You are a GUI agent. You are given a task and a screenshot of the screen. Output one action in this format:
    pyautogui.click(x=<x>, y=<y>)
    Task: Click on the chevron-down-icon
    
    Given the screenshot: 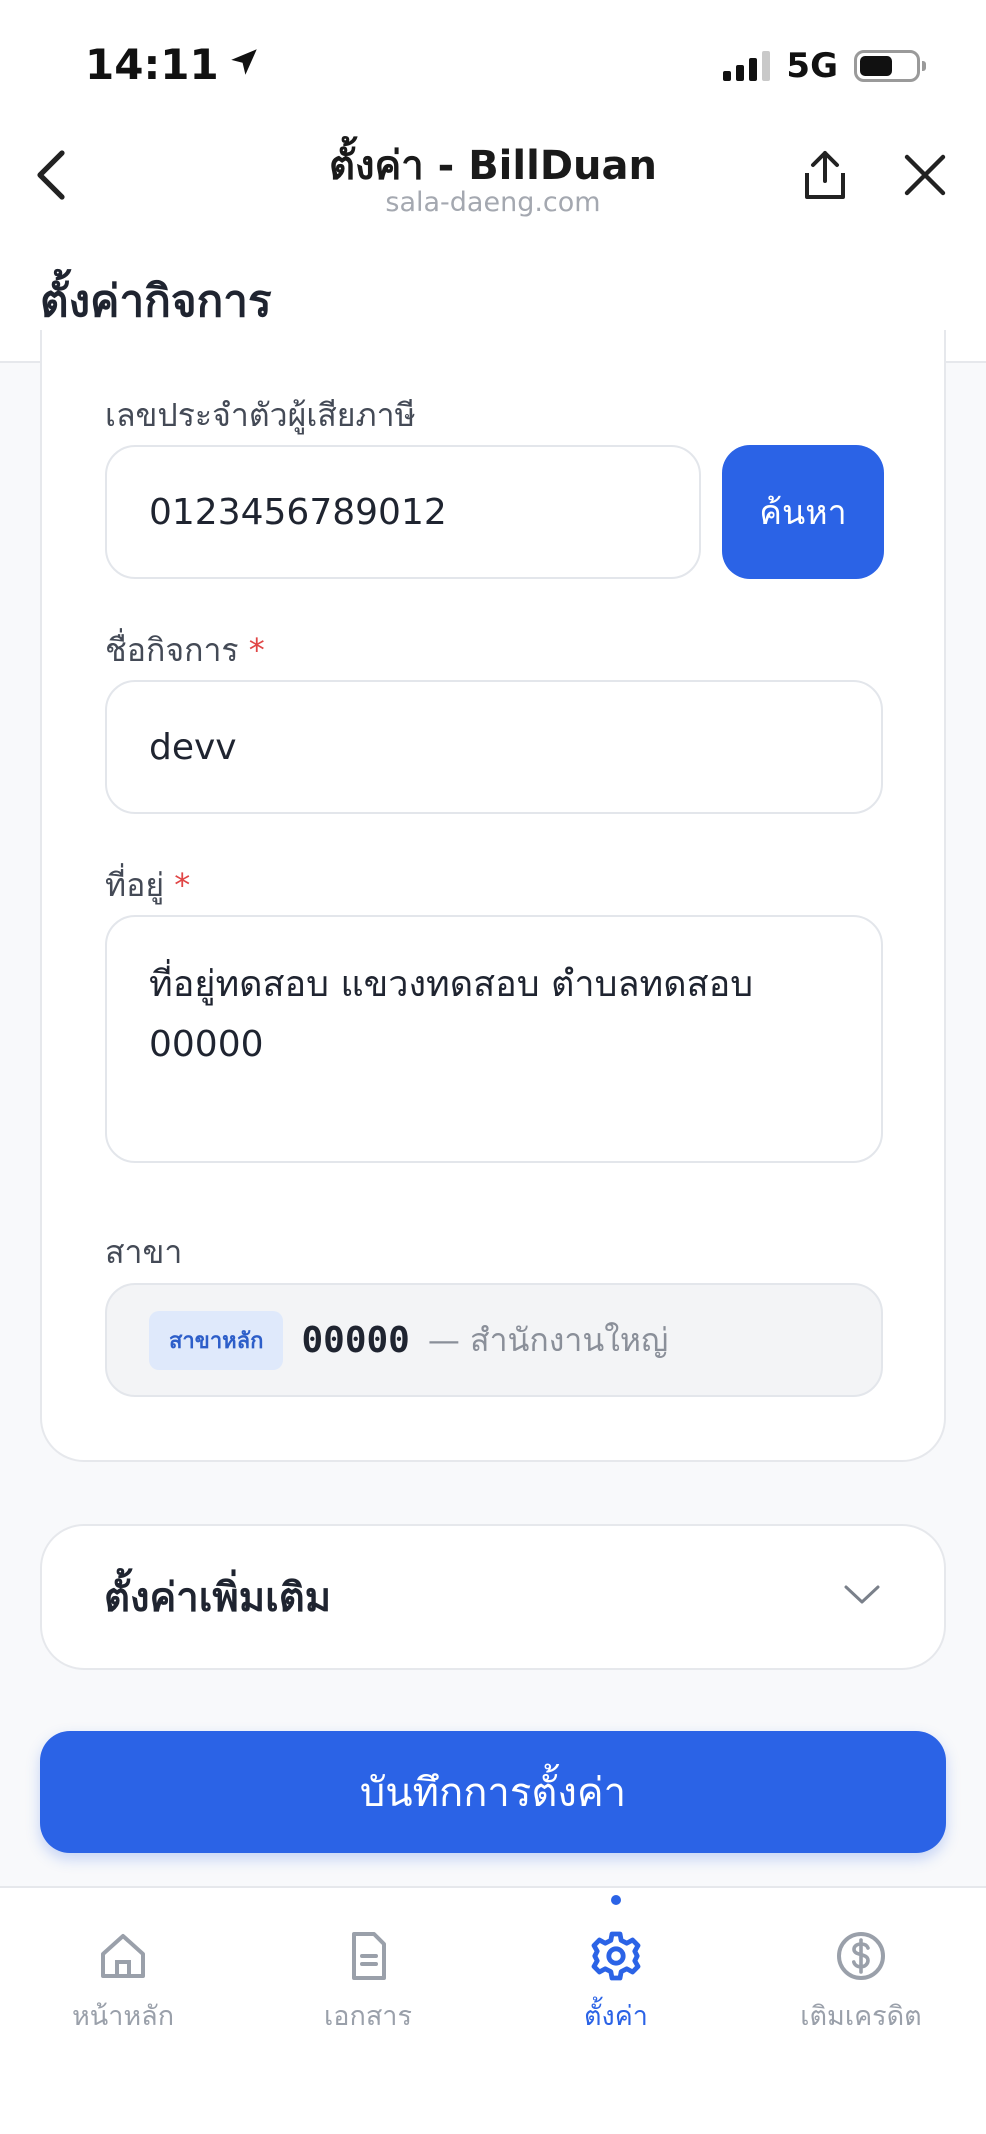 What is the action you would take?
    pyautogui.click(x=862, y=1597)
    